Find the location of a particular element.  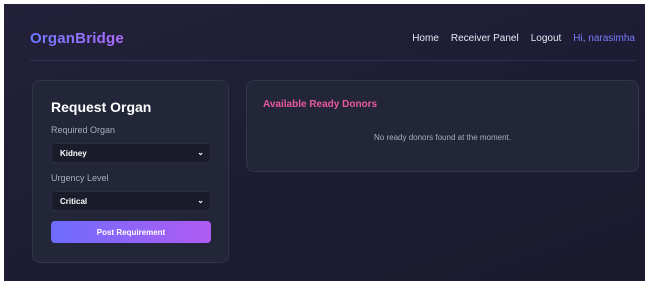

nav-receiver-panel-link: Receiver Panel is located at coordinates (485, 38).